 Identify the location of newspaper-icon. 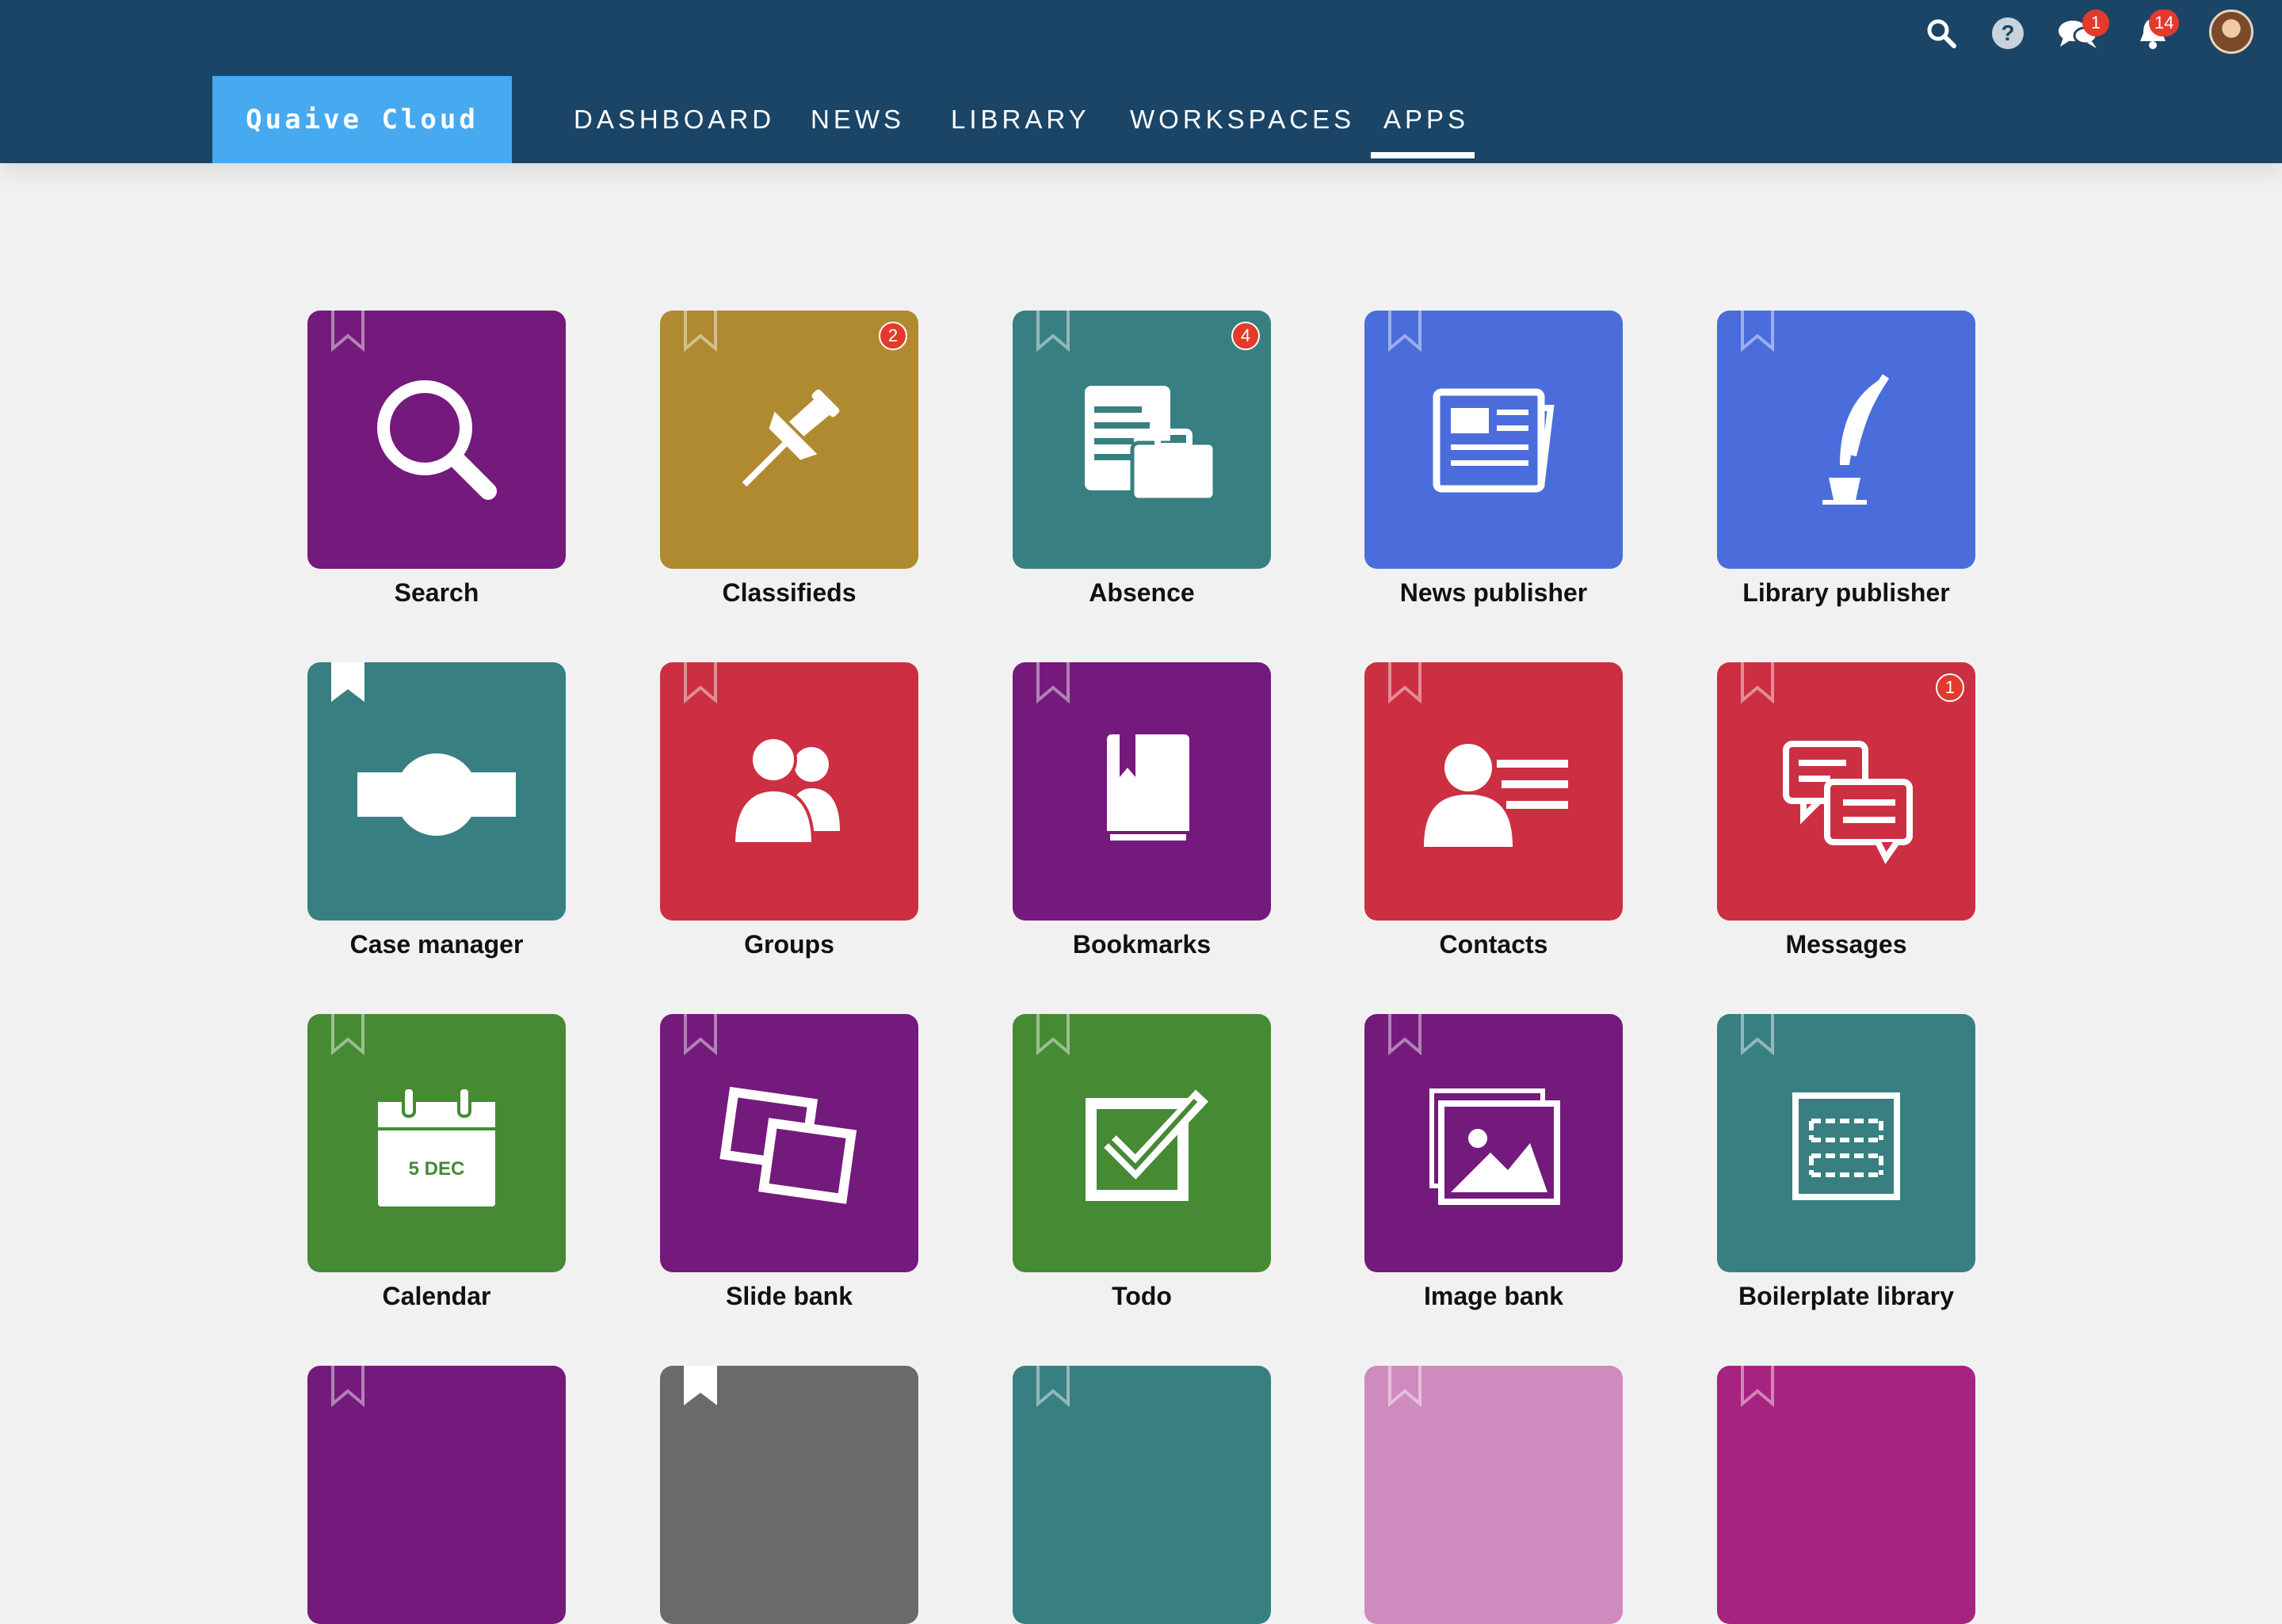
(1493, 440).